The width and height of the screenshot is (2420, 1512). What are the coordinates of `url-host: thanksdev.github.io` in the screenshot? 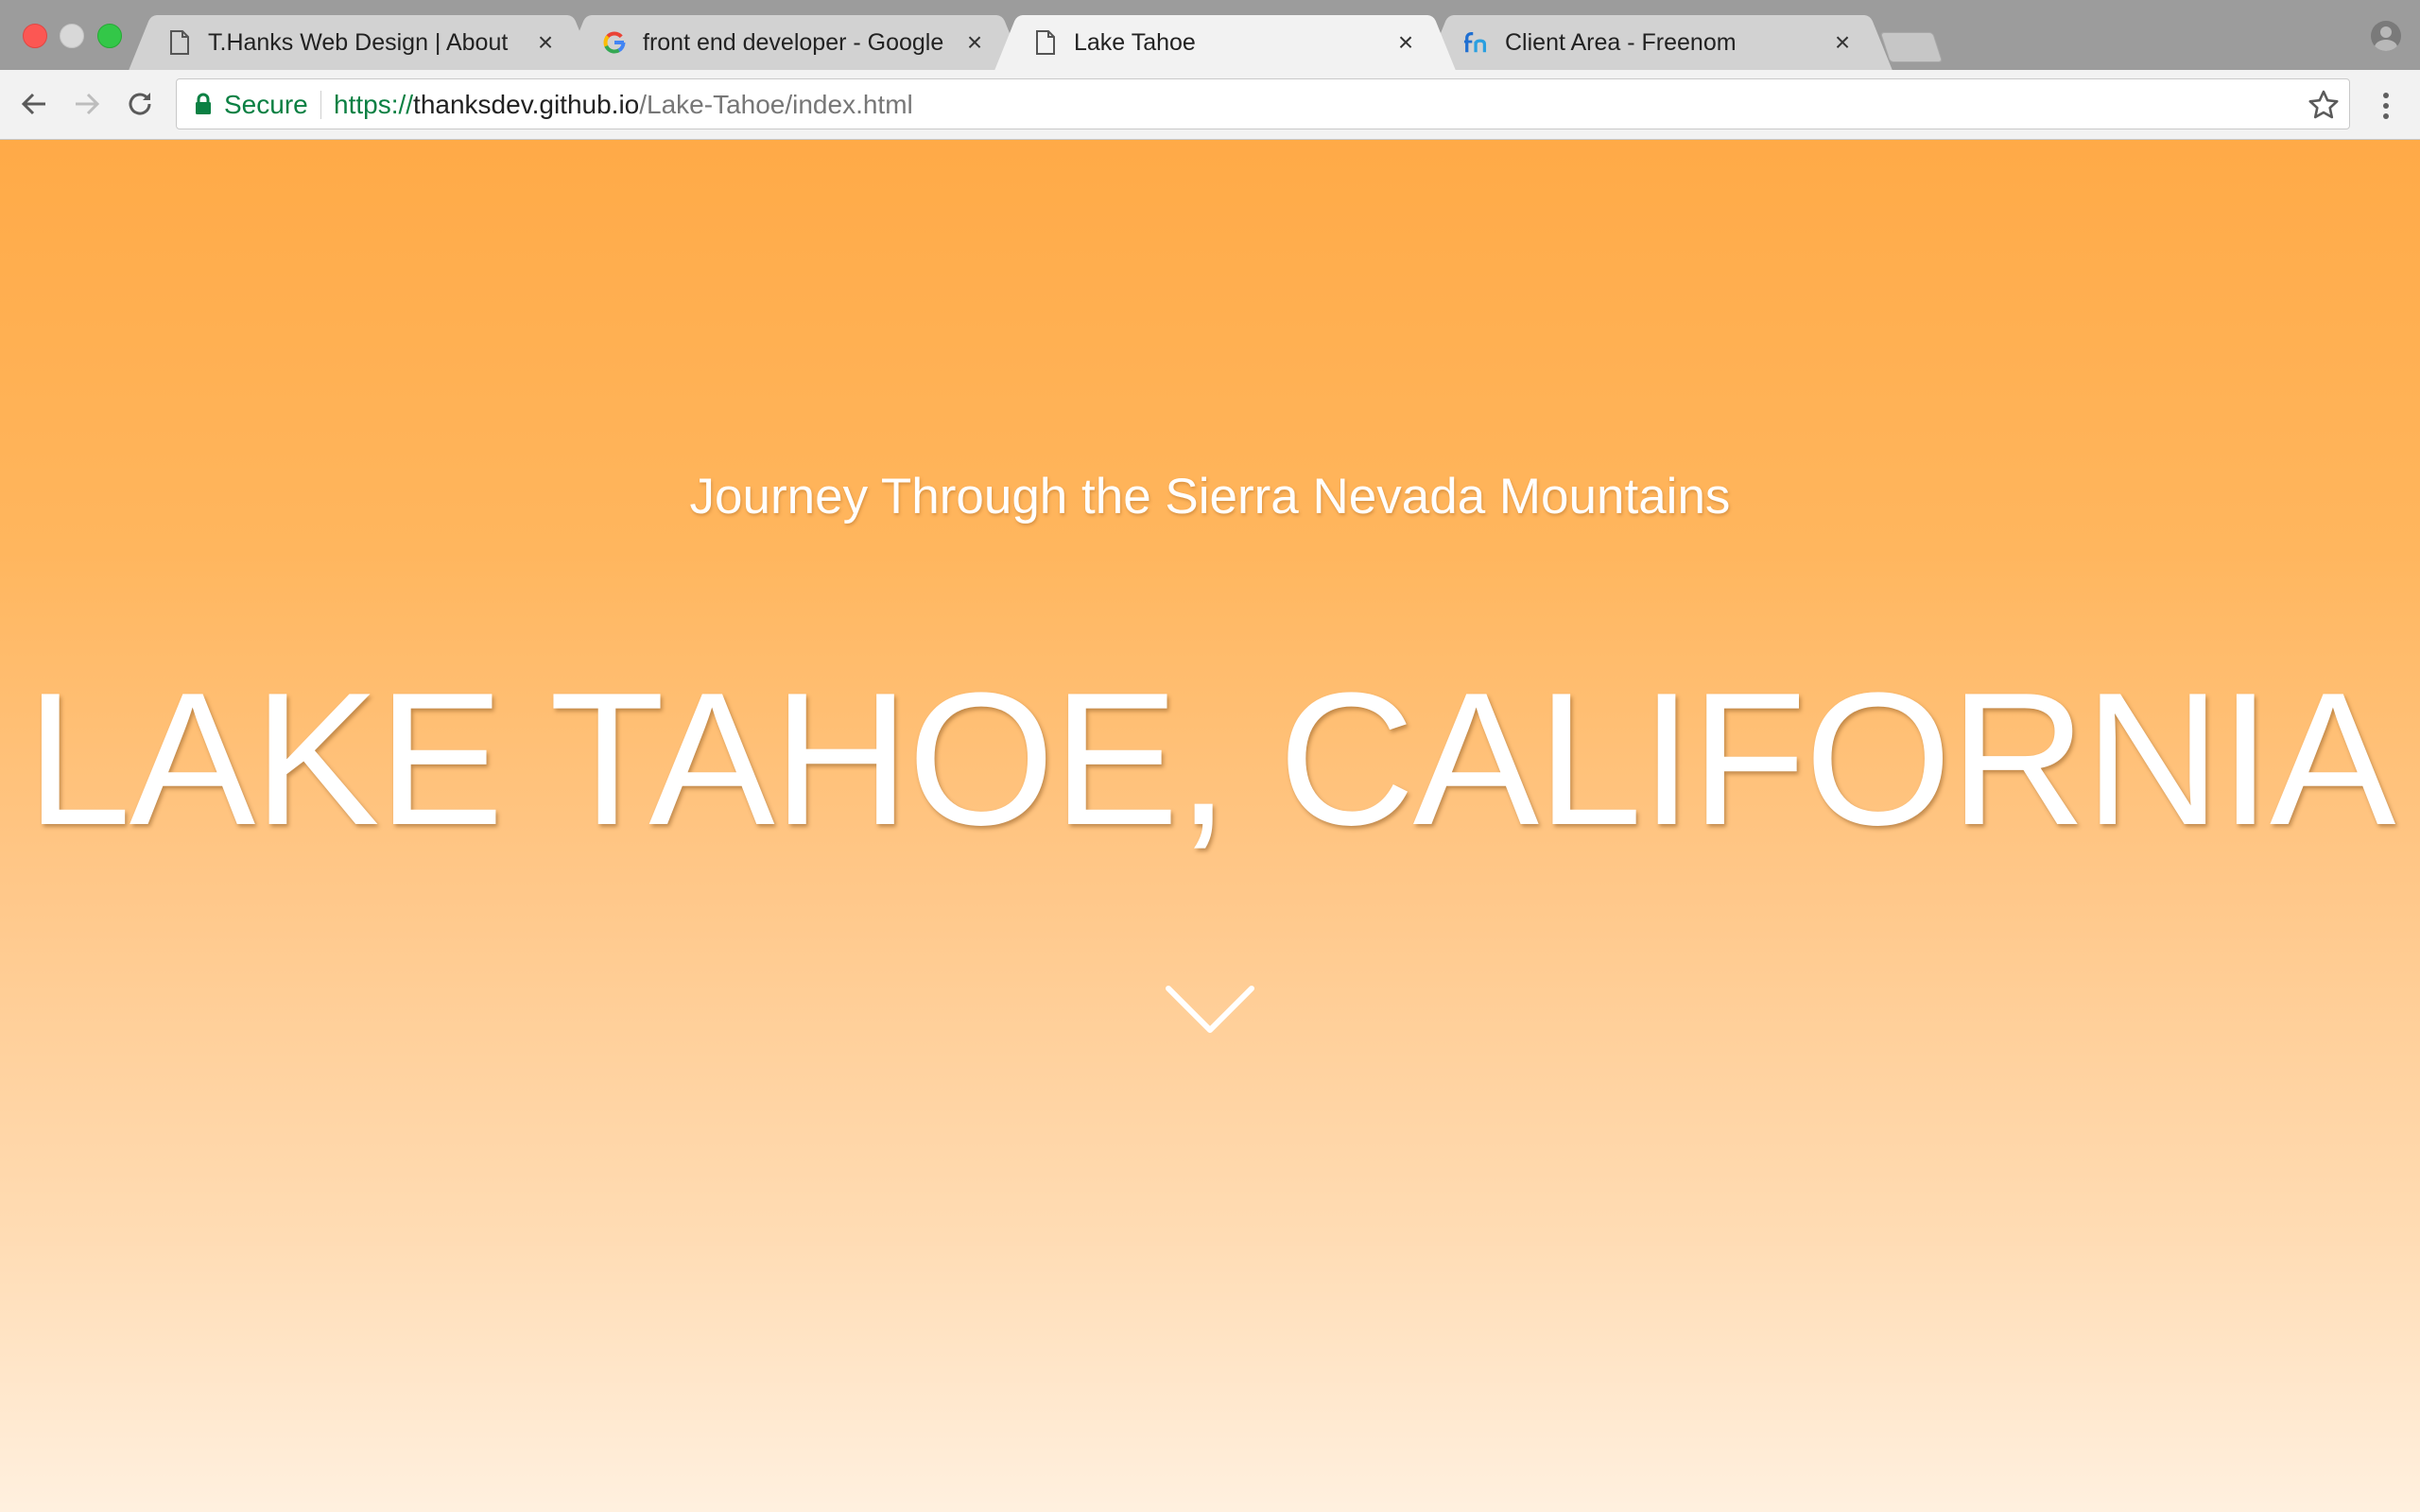 It's located at (526, 104).